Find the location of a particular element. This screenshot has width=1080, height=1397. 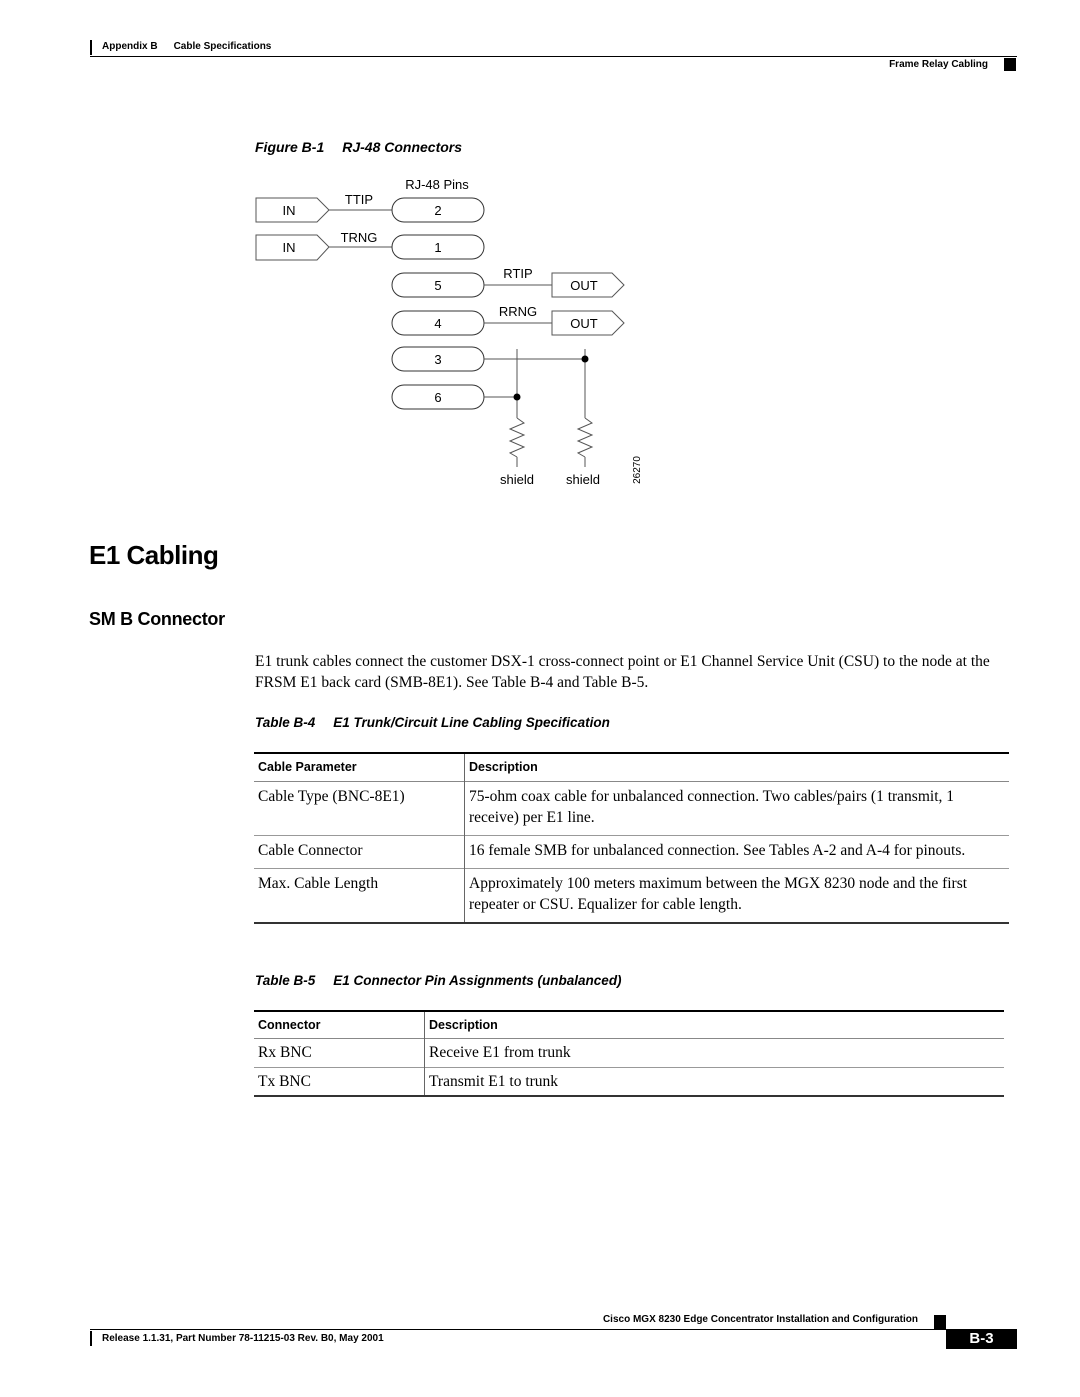

figure-art-id: 26270 is located at coordinates (637, 470).